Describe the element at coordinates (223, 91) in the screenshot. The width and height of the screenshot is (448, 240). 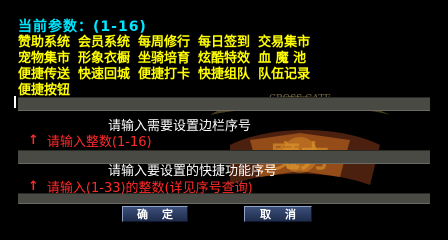
I see `params-row: 便捷按钮` at that location.